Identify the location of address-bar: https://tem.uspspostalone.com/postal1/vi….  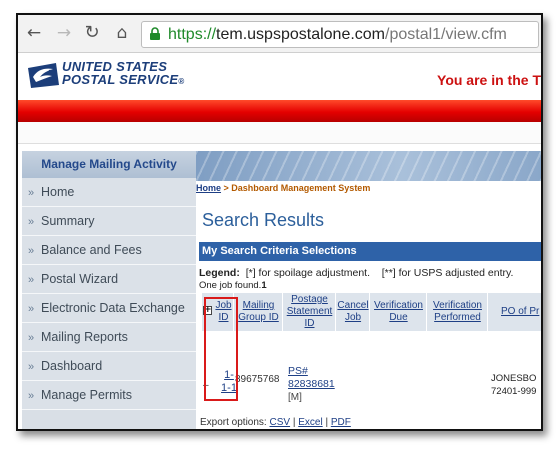
(340, 34).